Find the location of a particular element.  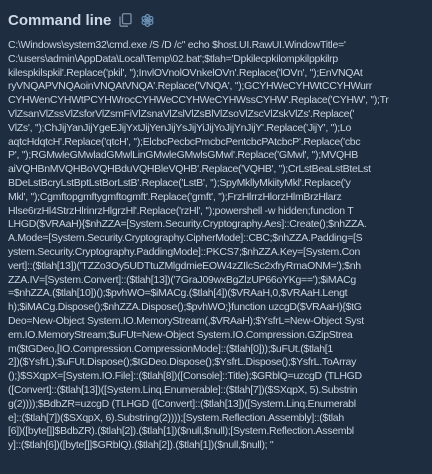

panel-header: Command line is located at coordinates (81, 20).